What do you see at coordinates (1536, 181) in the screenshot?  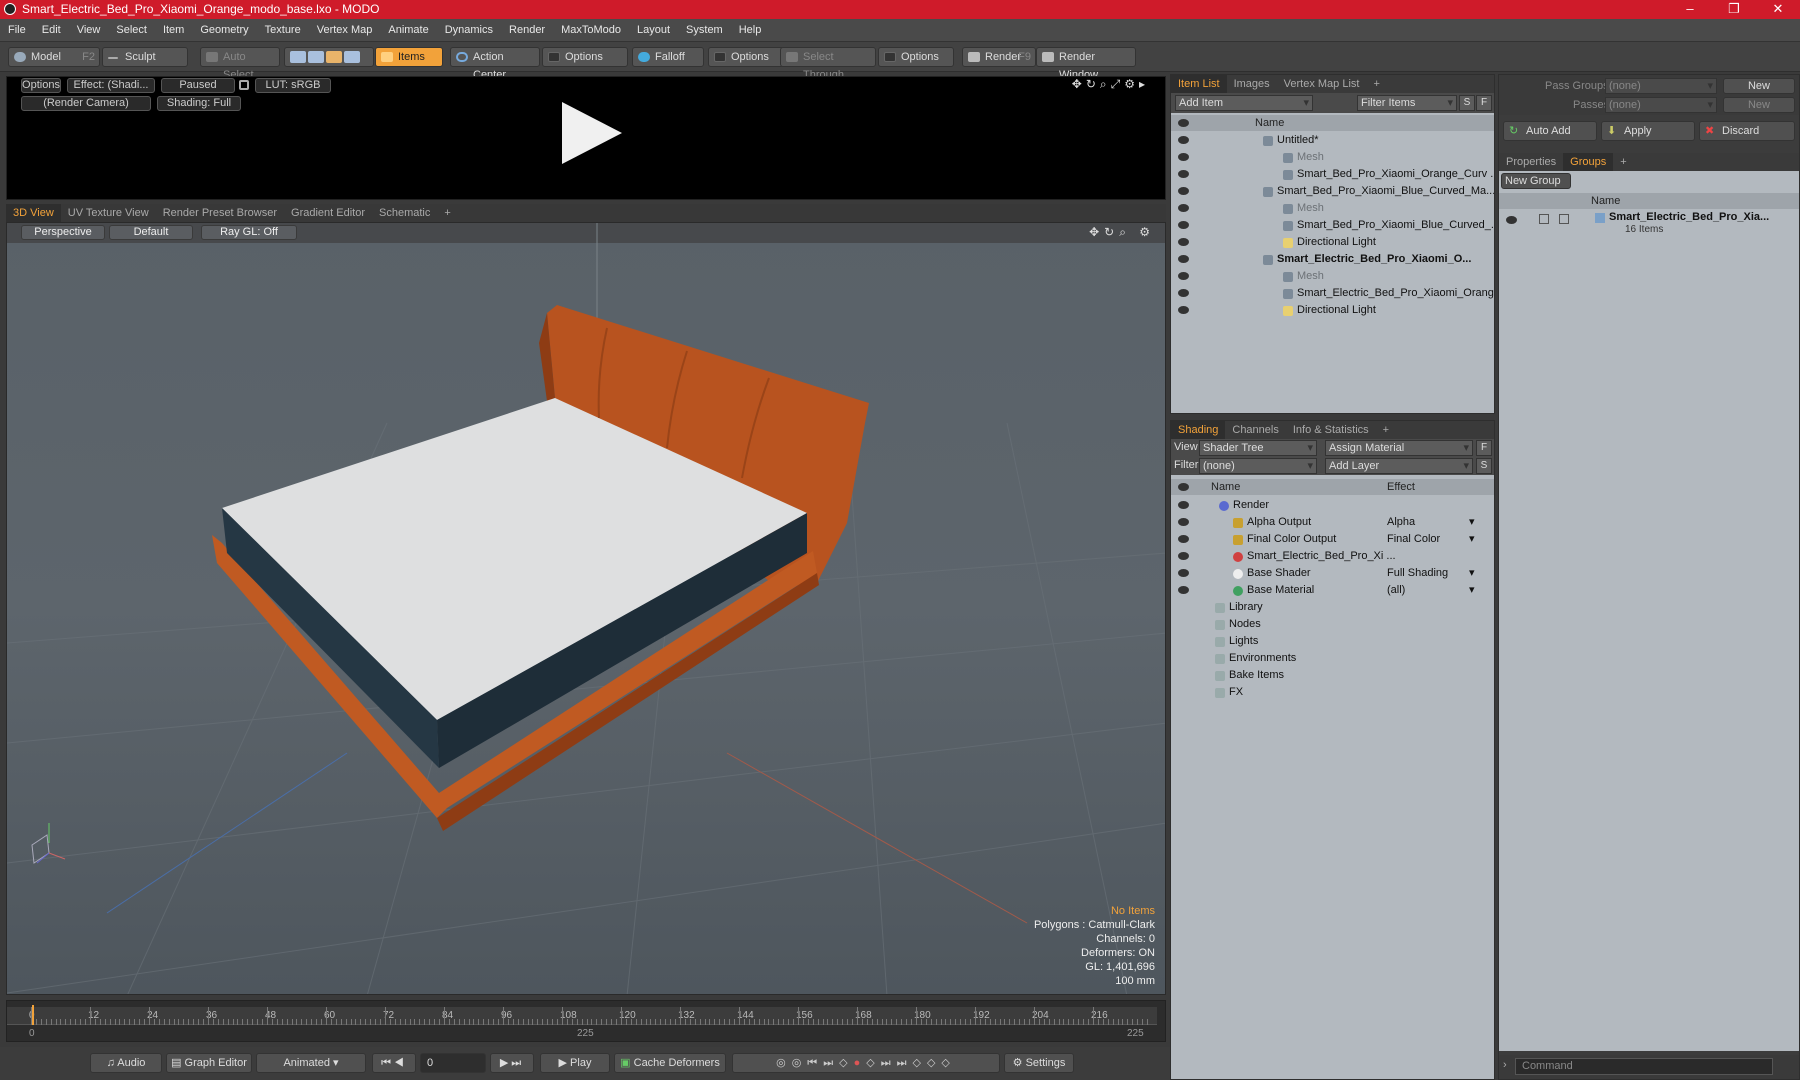 I see `new-group-button: New Group` at bounding box center [1536, 181].